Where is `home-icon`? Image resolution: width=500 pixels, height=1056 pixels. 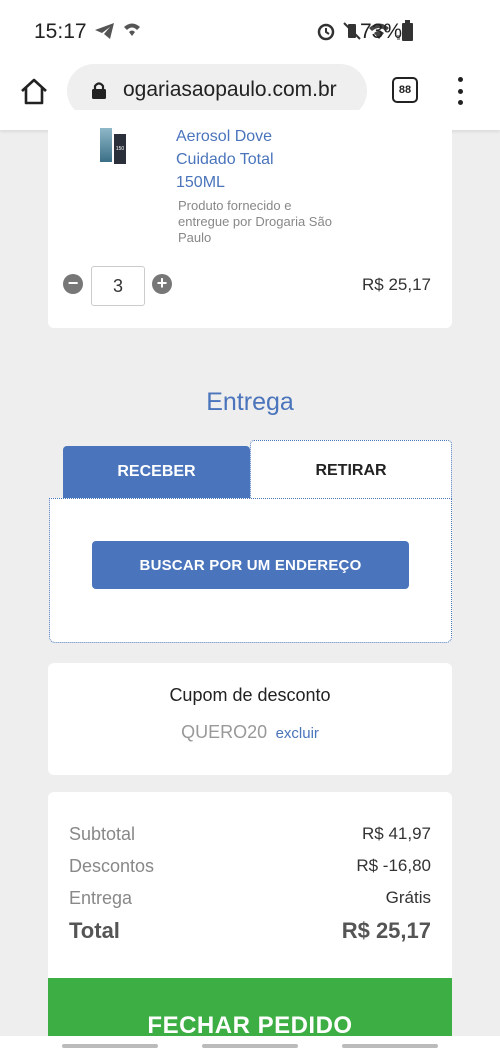
home-icon is located at coordinates (34, 92).